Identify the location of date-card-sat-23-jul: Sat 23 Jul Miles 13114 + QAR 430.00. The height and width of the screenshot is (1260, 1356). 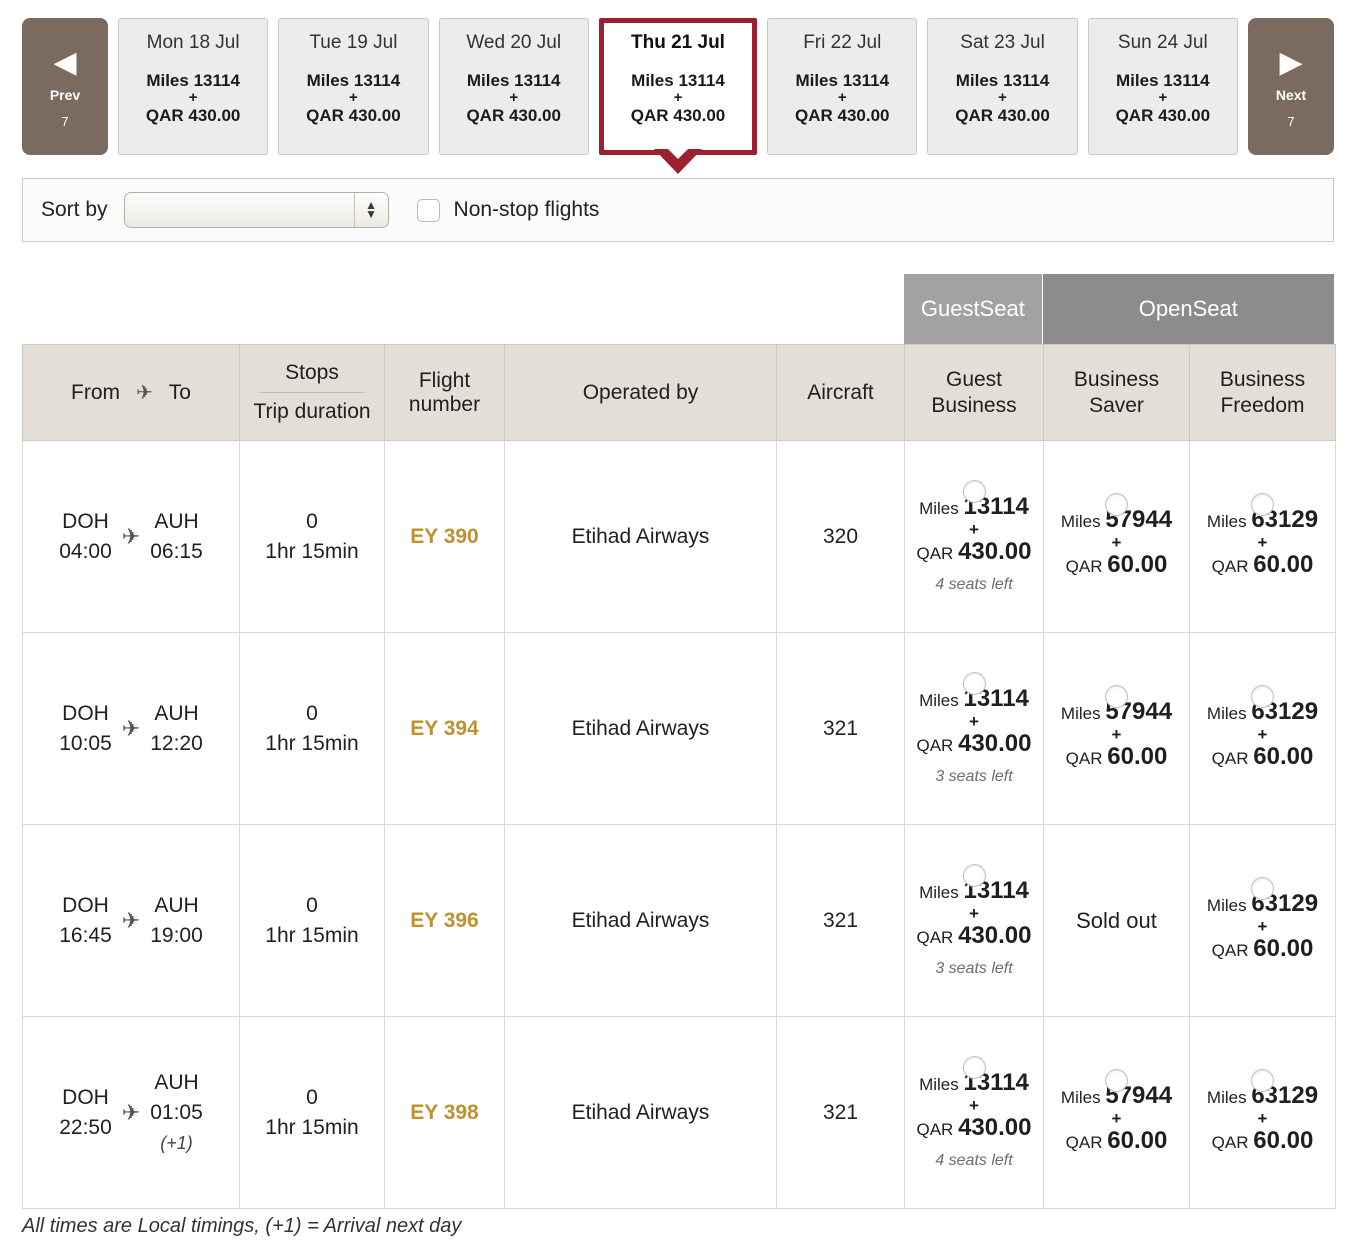
(1002, 86).